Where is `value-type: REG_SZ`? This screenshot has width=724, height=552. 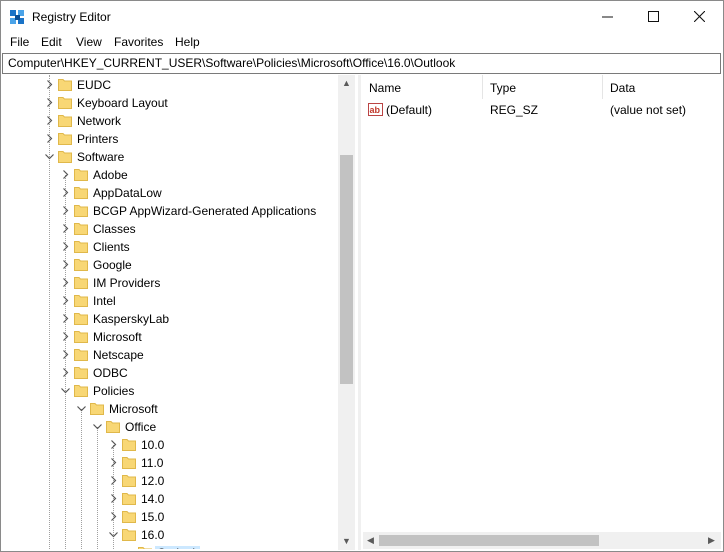 value-type: REG_SZ is located at coordinates (514, 110).